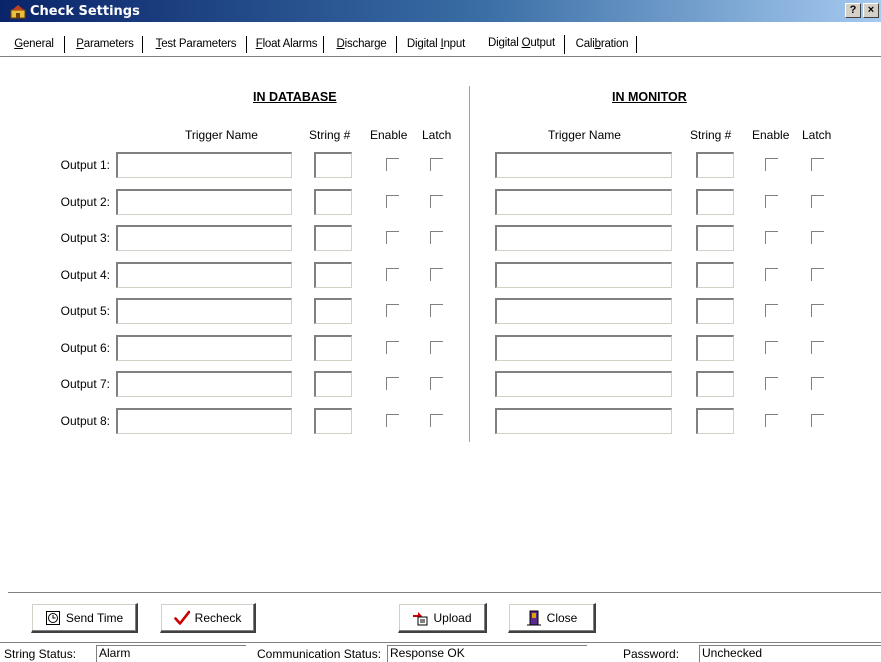 This screenshot has height=662, width=881. Describe the element at coordinates (34, 44) in the screenshot. I see `tab-general: General` at that location.